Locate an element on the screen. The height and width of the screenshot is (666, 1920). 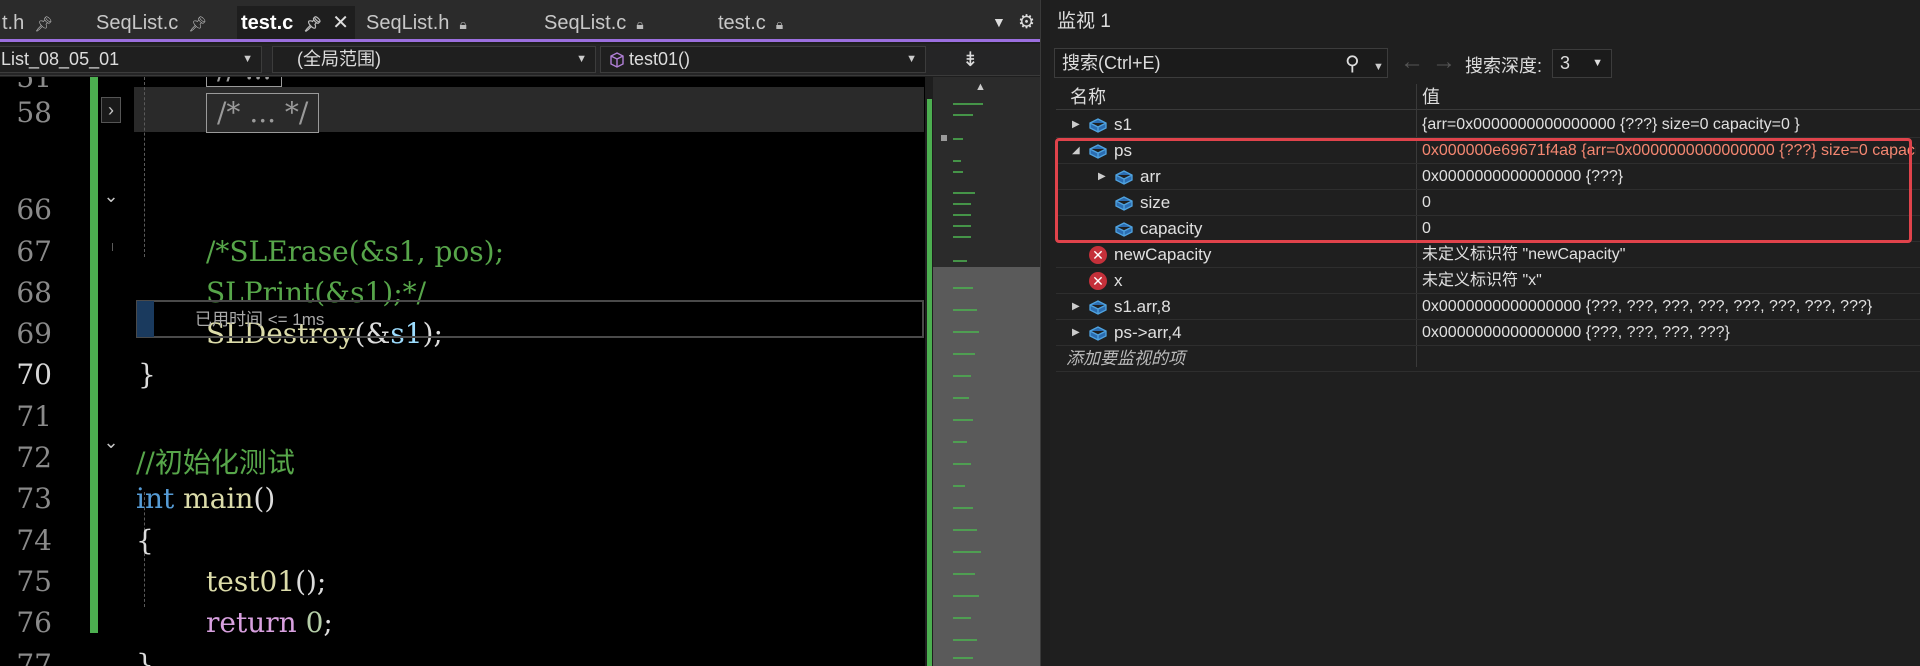
tab-seqlist-c-pinned: SeqList.c 📌︎ is located at coordinates (150, 24).